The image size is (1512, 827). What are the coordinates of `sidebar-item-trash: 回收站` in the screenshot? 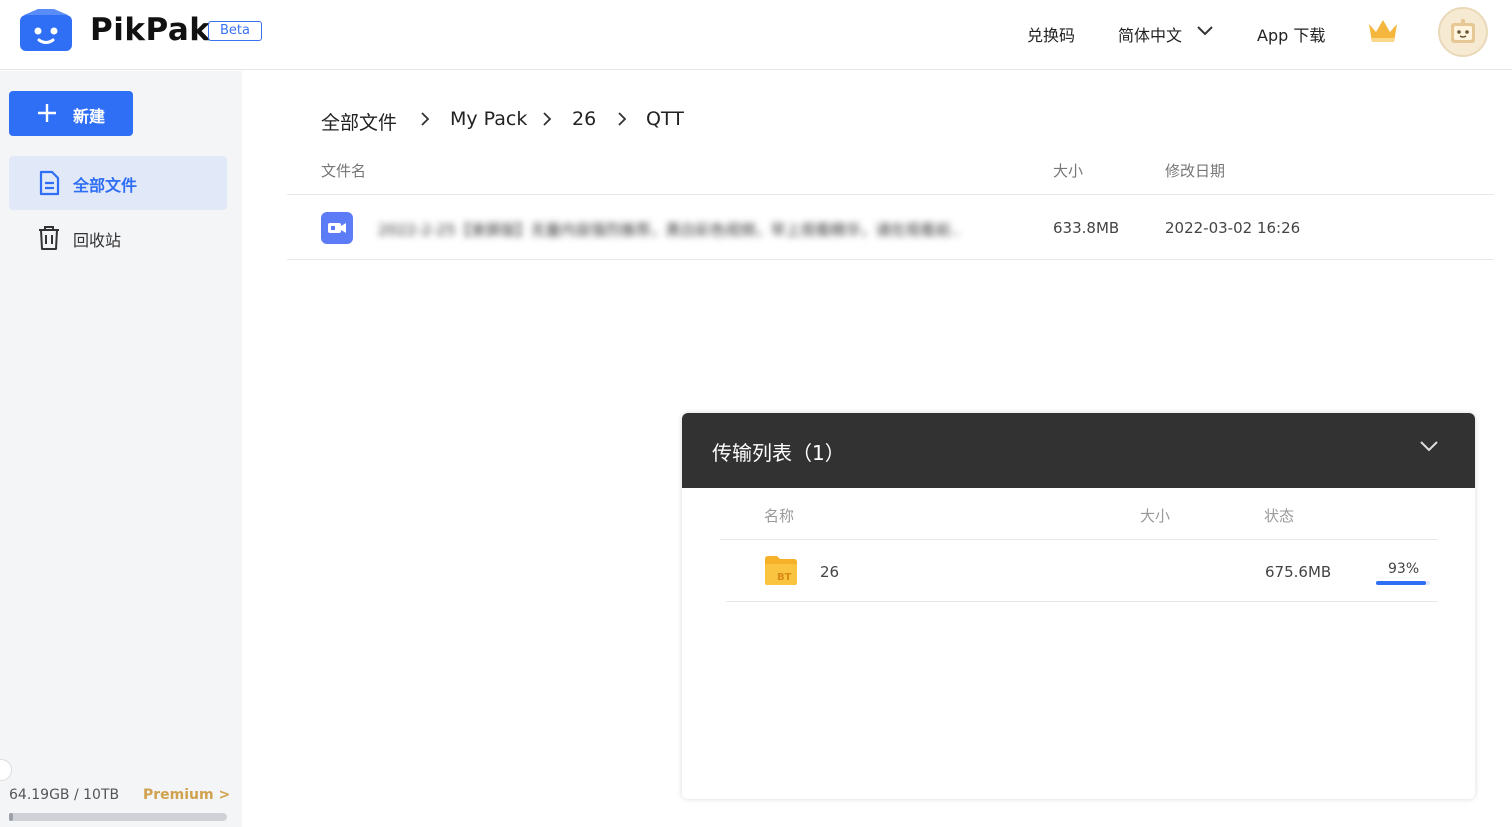 It's located at (118, 238).